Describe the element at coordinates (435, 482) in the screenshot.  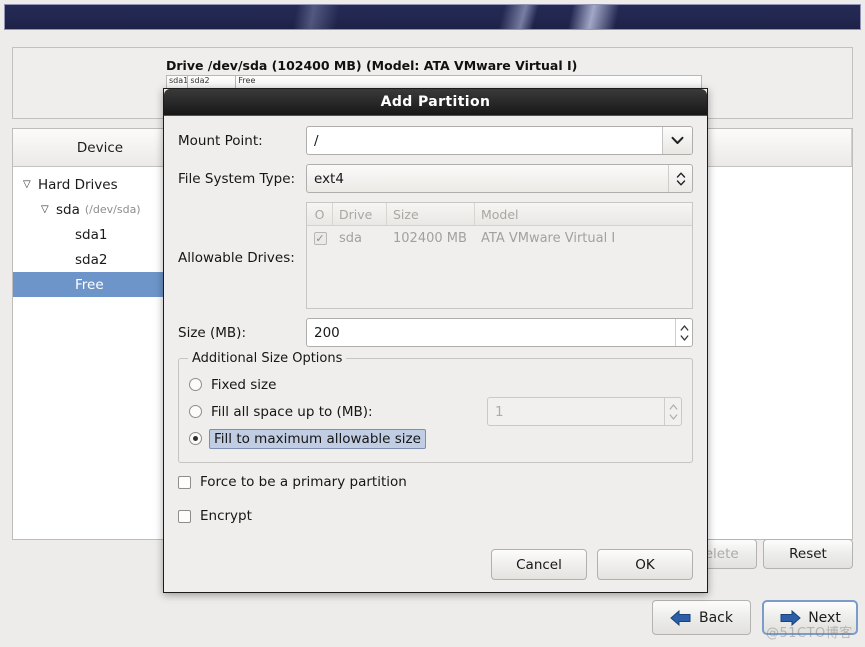
I see `checkbox-force-primary: Force to be a primary partition` at that location.